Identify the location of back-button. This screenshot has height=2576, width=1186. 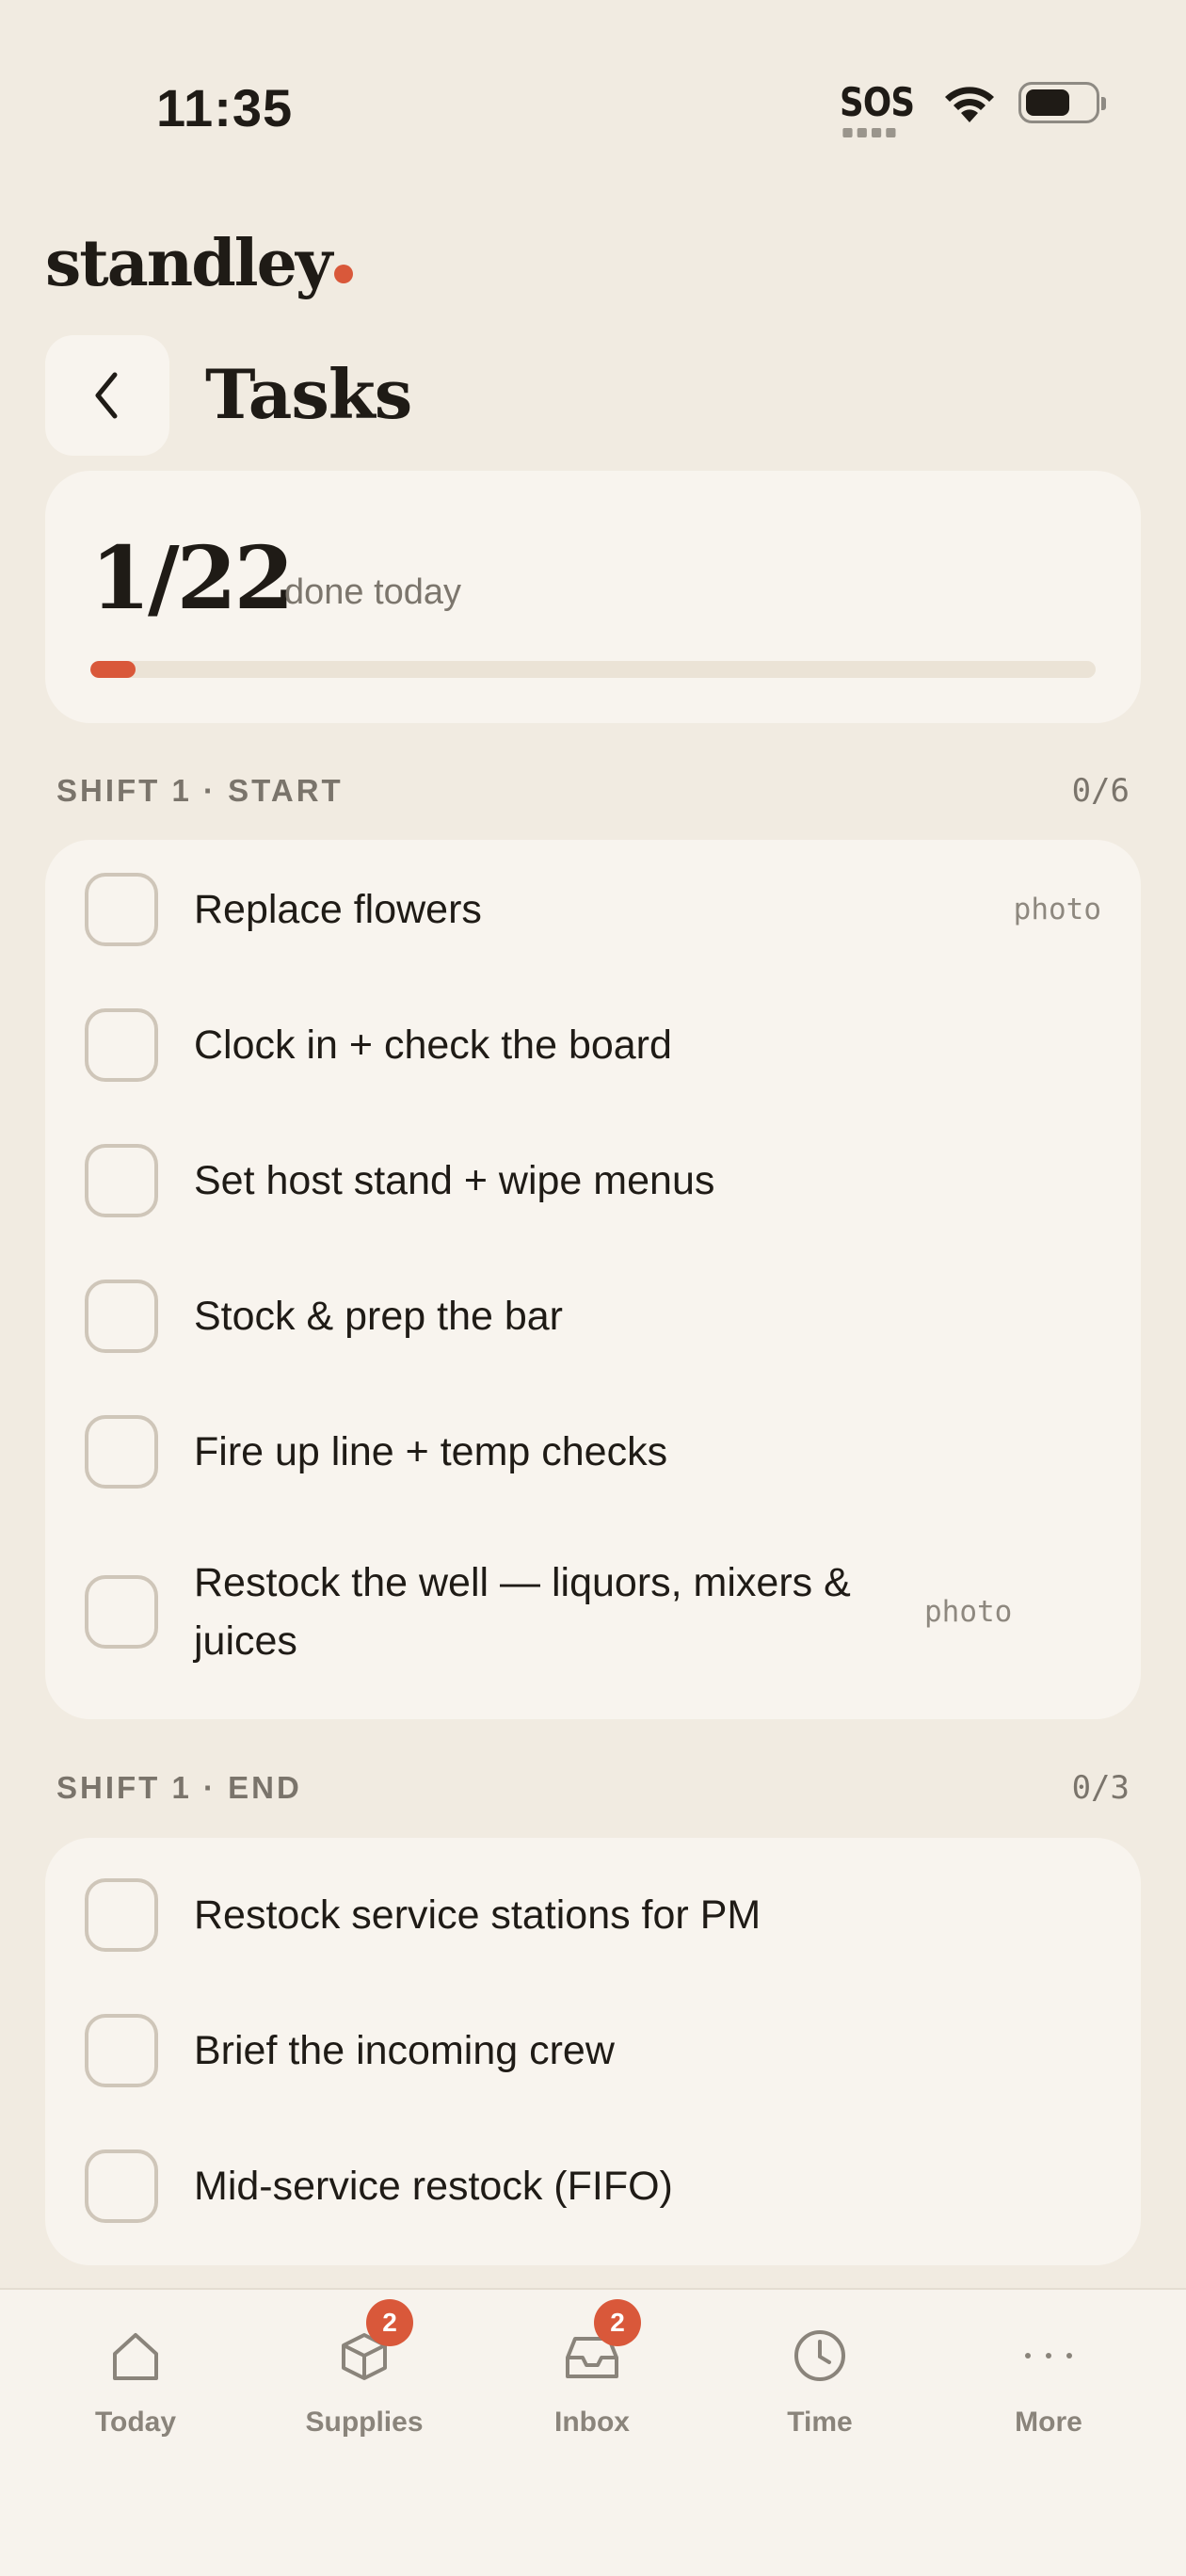
(107, 395).